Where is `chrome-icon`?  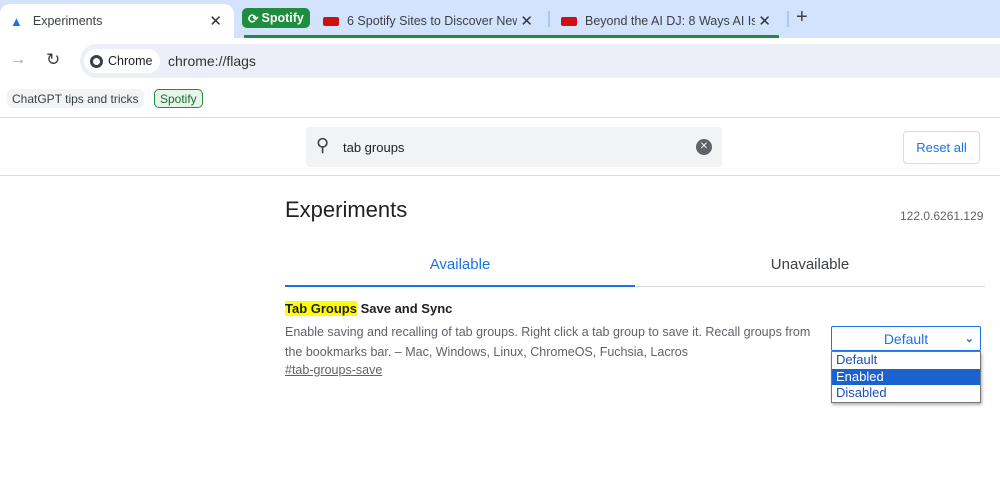 chrome-icon is located at coordinates (96, 61).